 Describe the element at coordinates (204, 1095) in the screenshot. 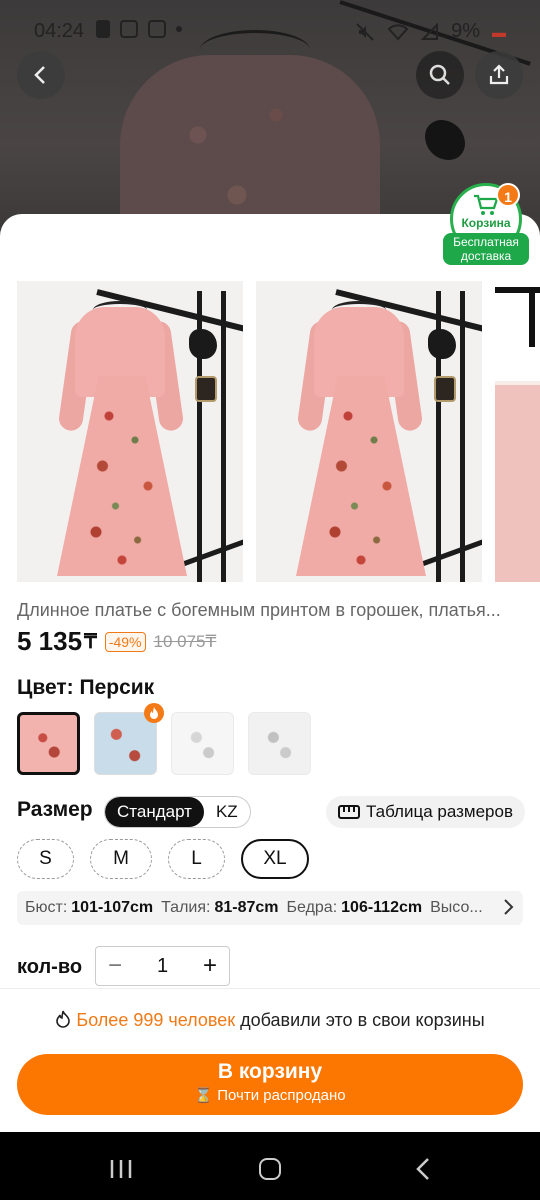

I see `hourglass-icon: ⌛` at that location.